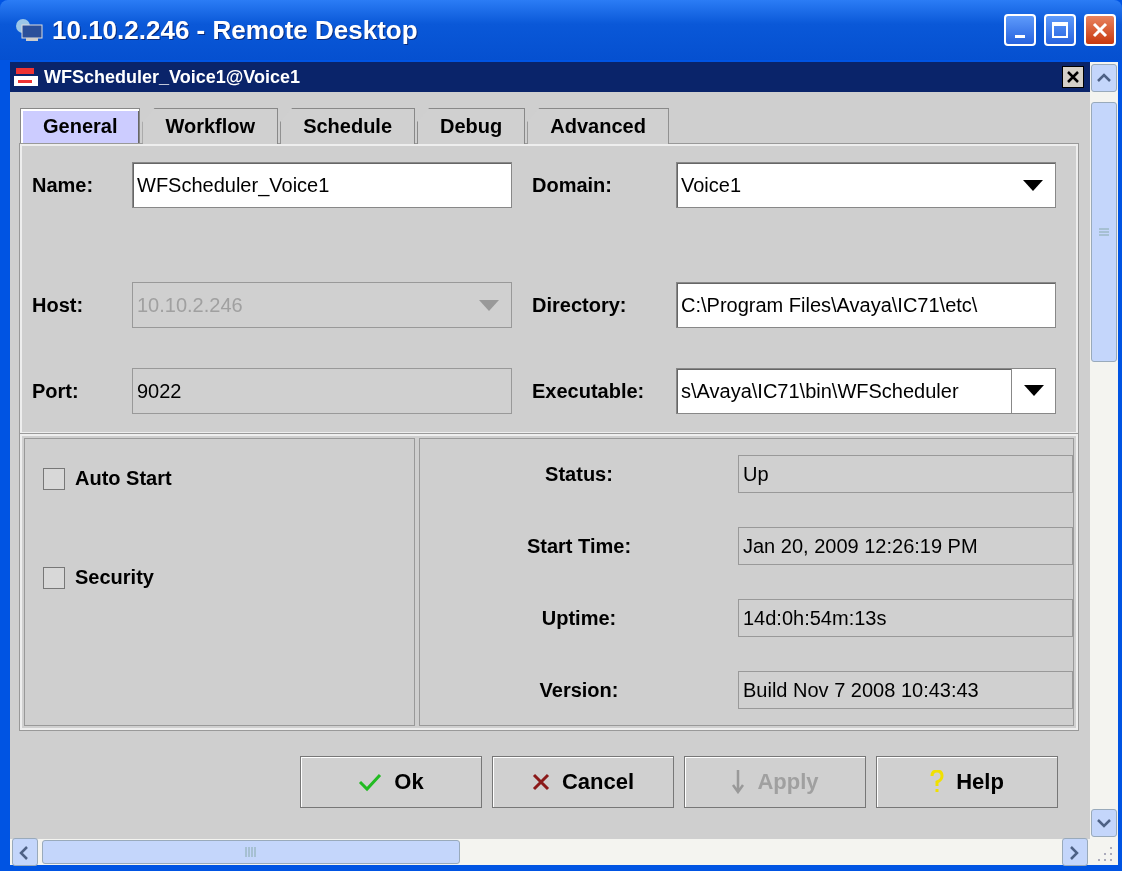 The image size is (1122, 871). Describe the element at coordinates (322, 391) in the screenshot. I see `text-field: 9022` at that location.